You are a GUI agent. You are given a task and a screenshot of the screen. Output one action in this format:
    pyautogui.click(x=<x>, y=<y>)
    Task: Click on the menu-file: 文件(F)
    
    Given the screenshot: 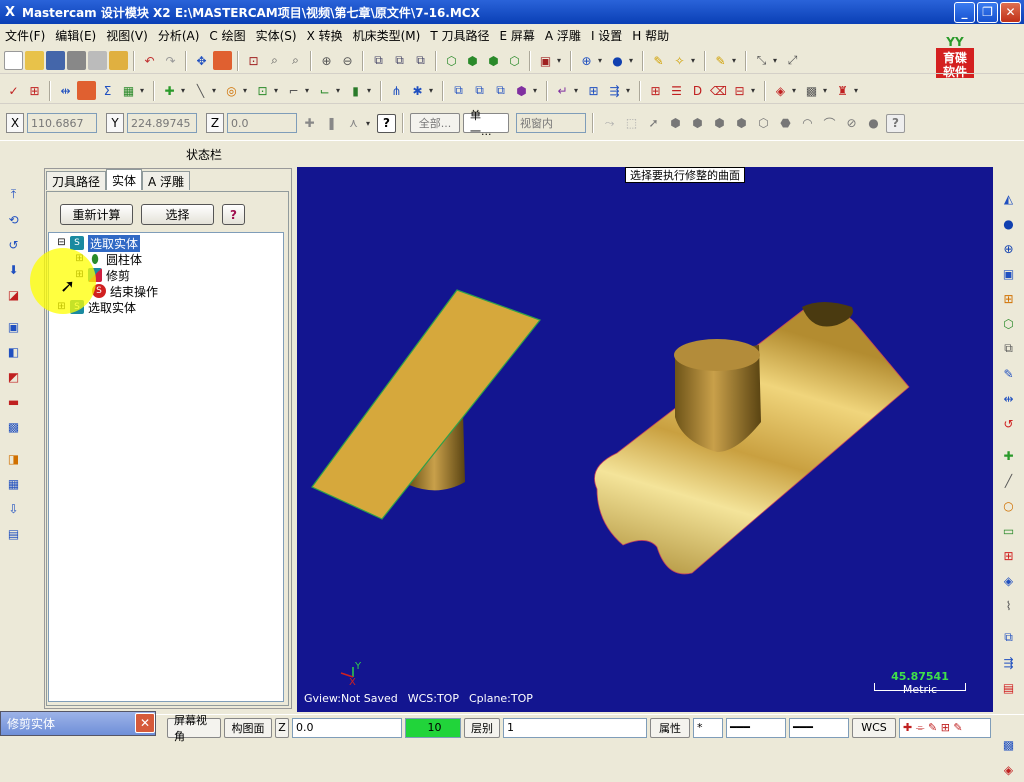 What is the action you would take?
    pyautogui.click(x=25, y=35)
    